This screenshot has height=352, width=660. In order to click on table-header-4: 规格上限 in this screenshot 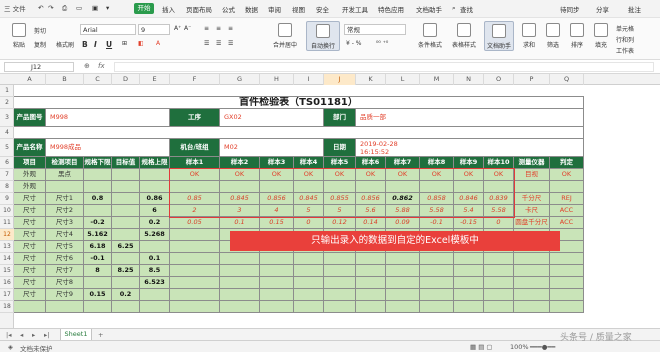, I will do `click(155, 163)`.